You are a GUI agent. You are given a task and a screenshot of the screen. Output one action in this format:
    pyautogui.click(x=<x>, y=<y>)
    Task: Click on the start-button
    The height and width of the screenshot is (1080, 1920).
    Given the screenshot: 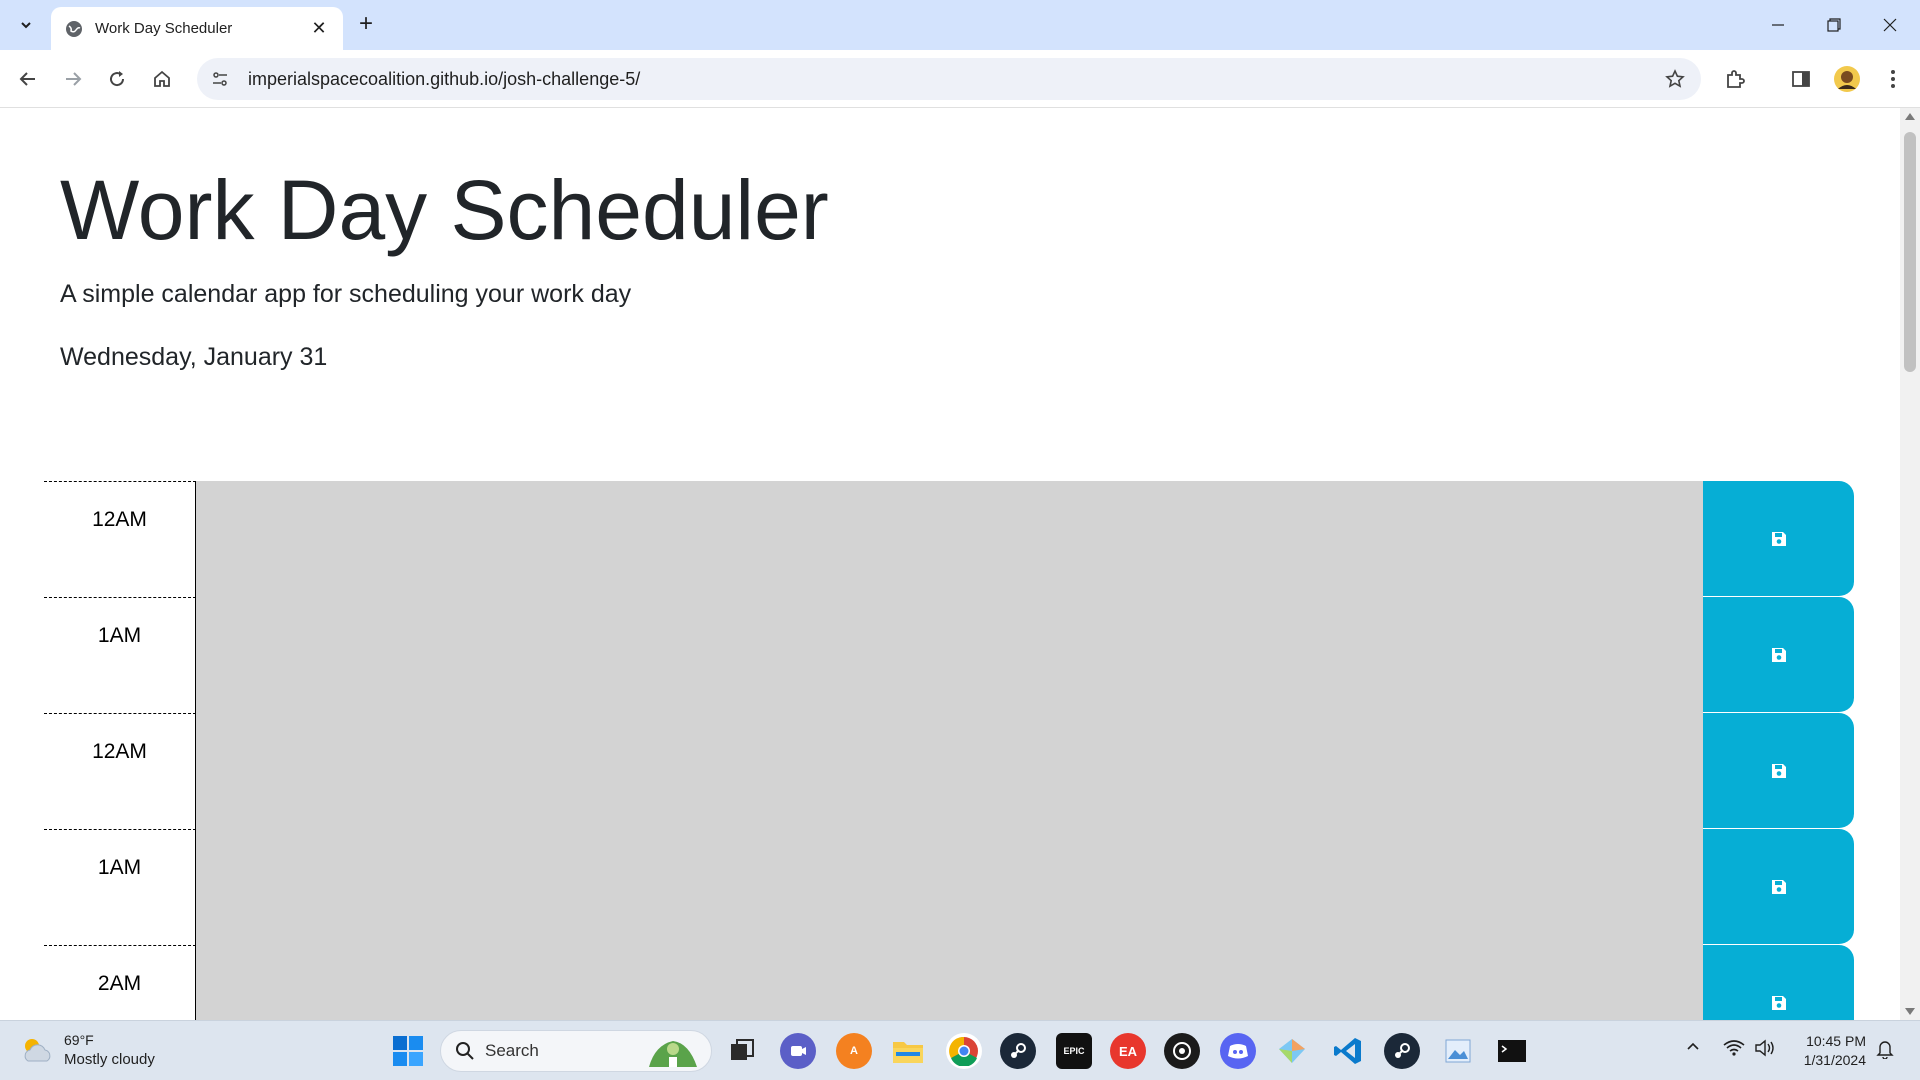 What is the action you would take?
    pyautogui.click(x=408, y=1053)
    